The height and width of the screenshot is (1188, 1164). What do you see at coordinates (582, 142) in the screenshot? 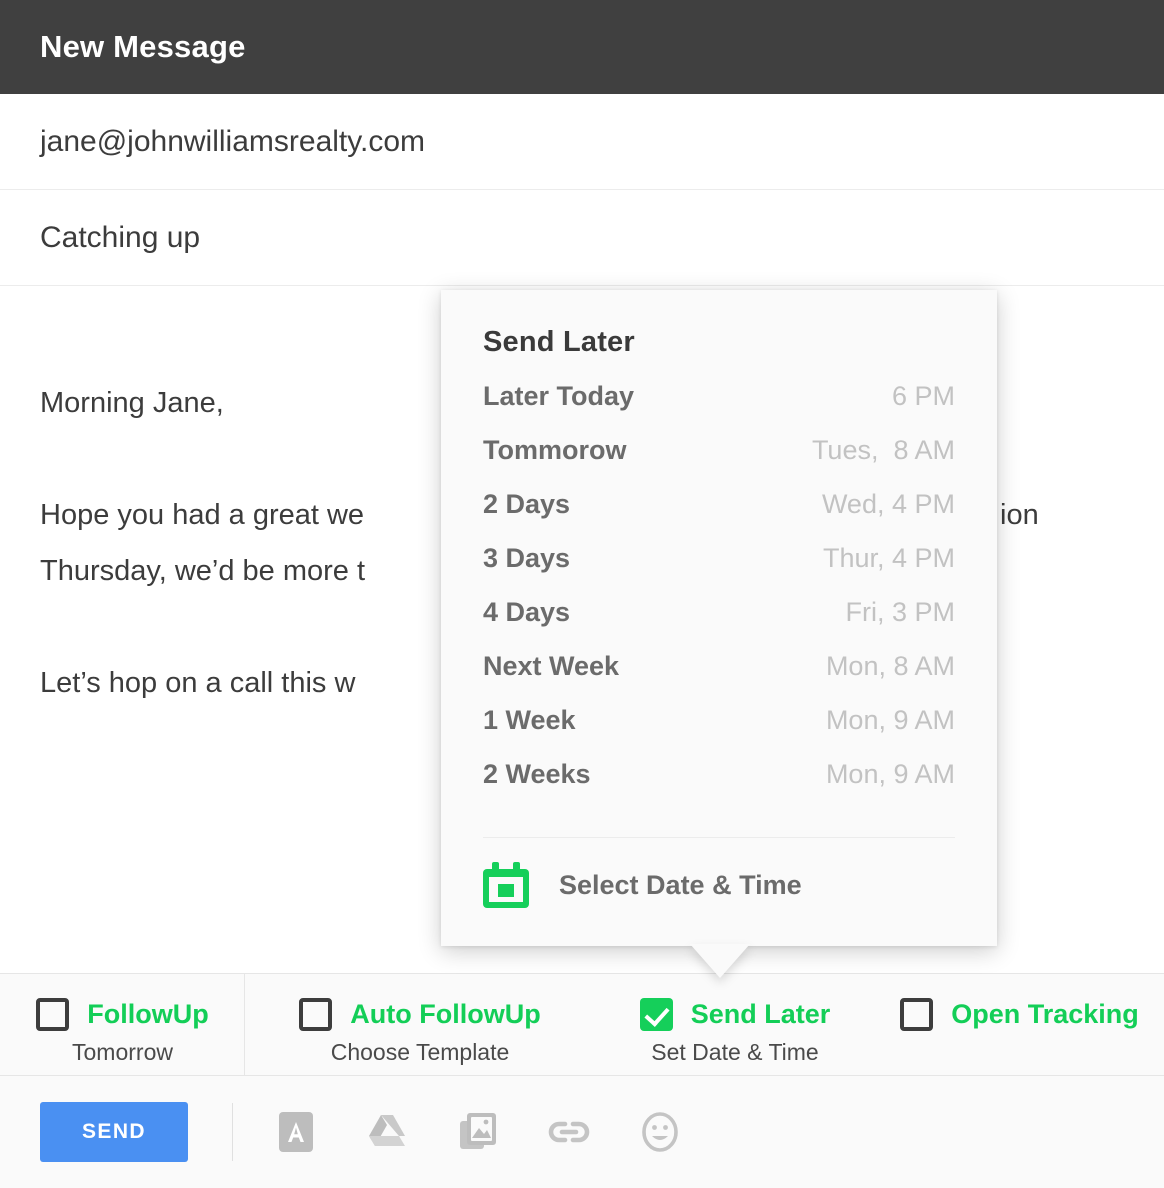
I see `recipient-field: jane@johnwilliamsrealty.com` at bounding box center [582, 142].